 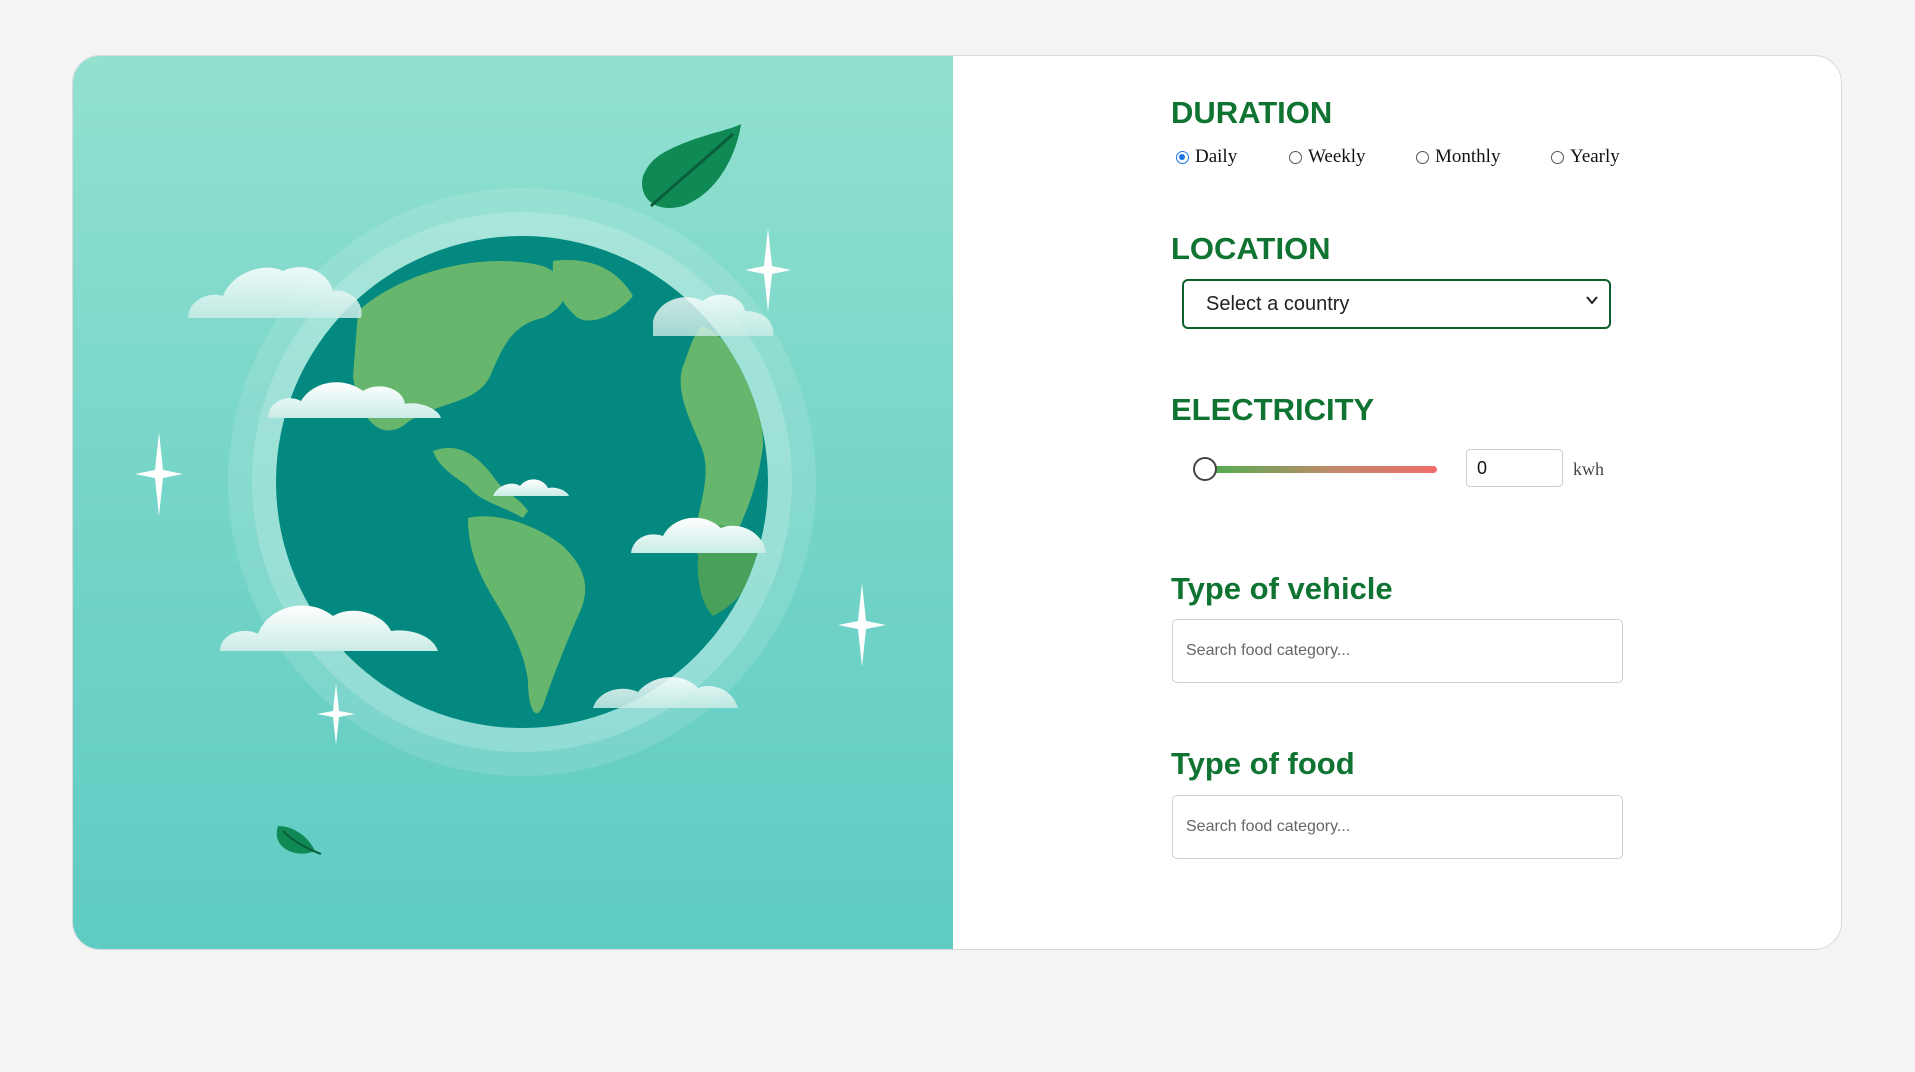 I want to click on country-select: Select a country, so click(x=1396, y=304).